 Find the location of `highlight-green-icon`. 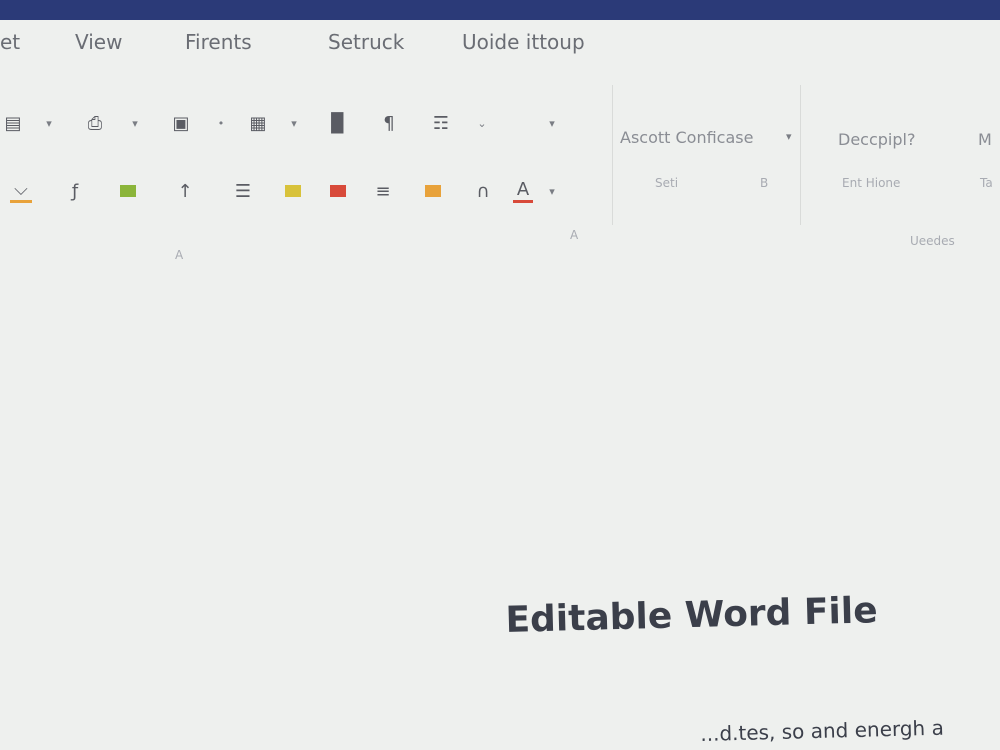

highlight-green-icon is located at coordinates (128, 191).